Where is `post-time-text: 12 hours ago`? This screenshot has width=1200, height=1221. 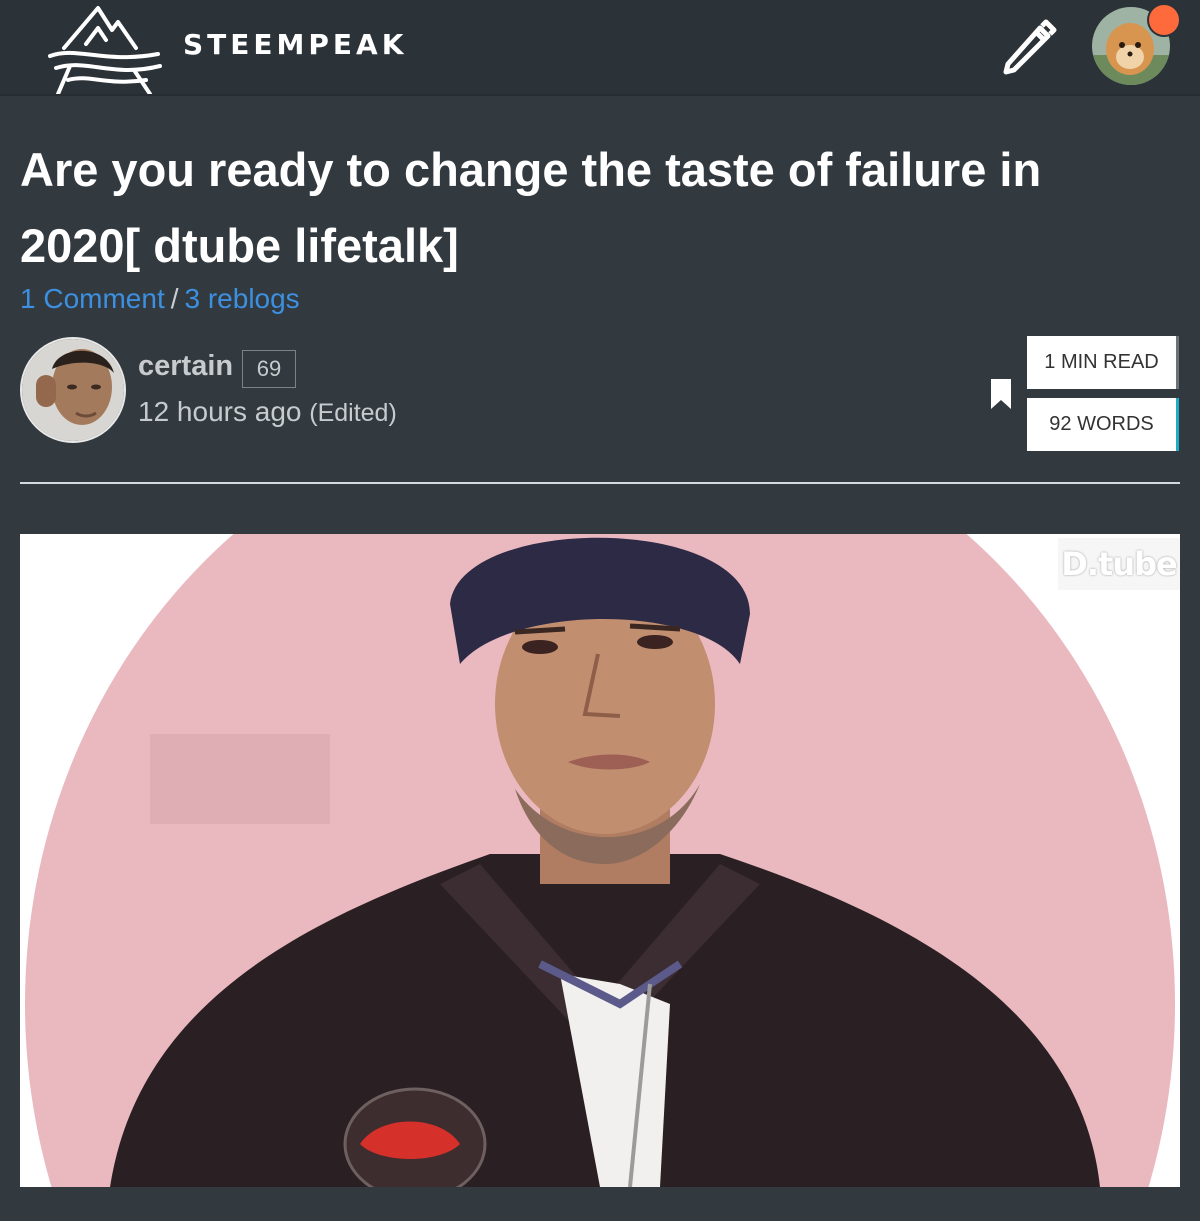 post-time-text: 12 hours ago is located at coordinates (220, 411).